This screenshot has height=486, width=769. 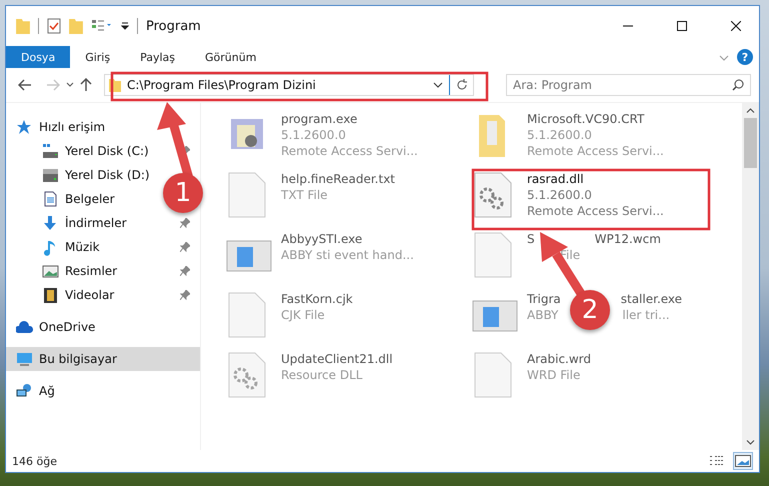 I want to click on large-icons-icon, so click(x=743, y=461).